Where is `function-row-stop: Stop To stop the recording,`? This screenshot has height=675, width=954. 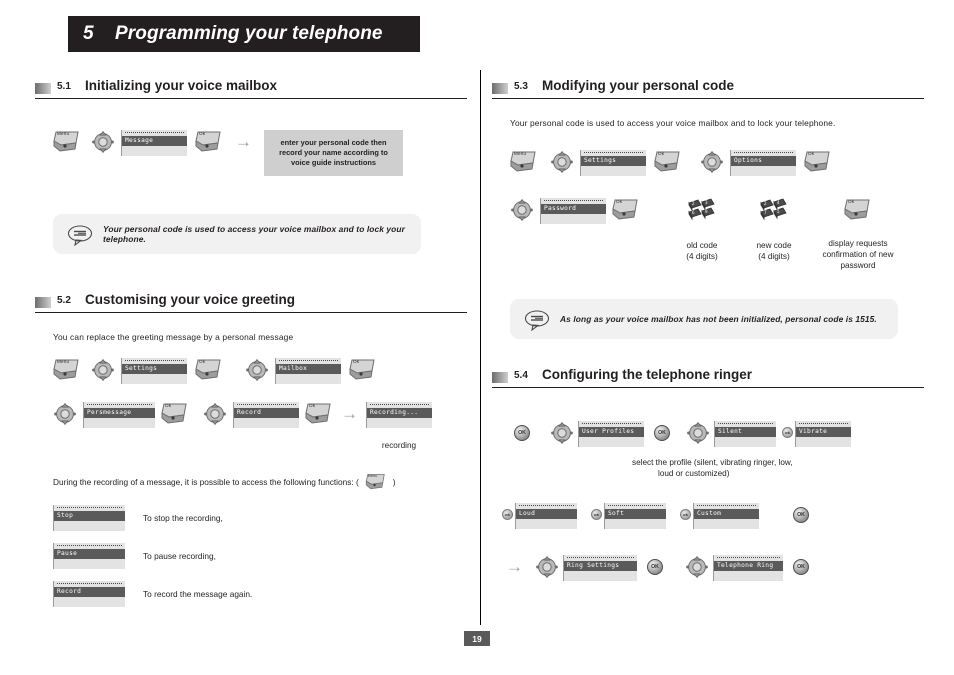
function-row-stop: Stop To stop the recording, is located at coordinates (260, 518).